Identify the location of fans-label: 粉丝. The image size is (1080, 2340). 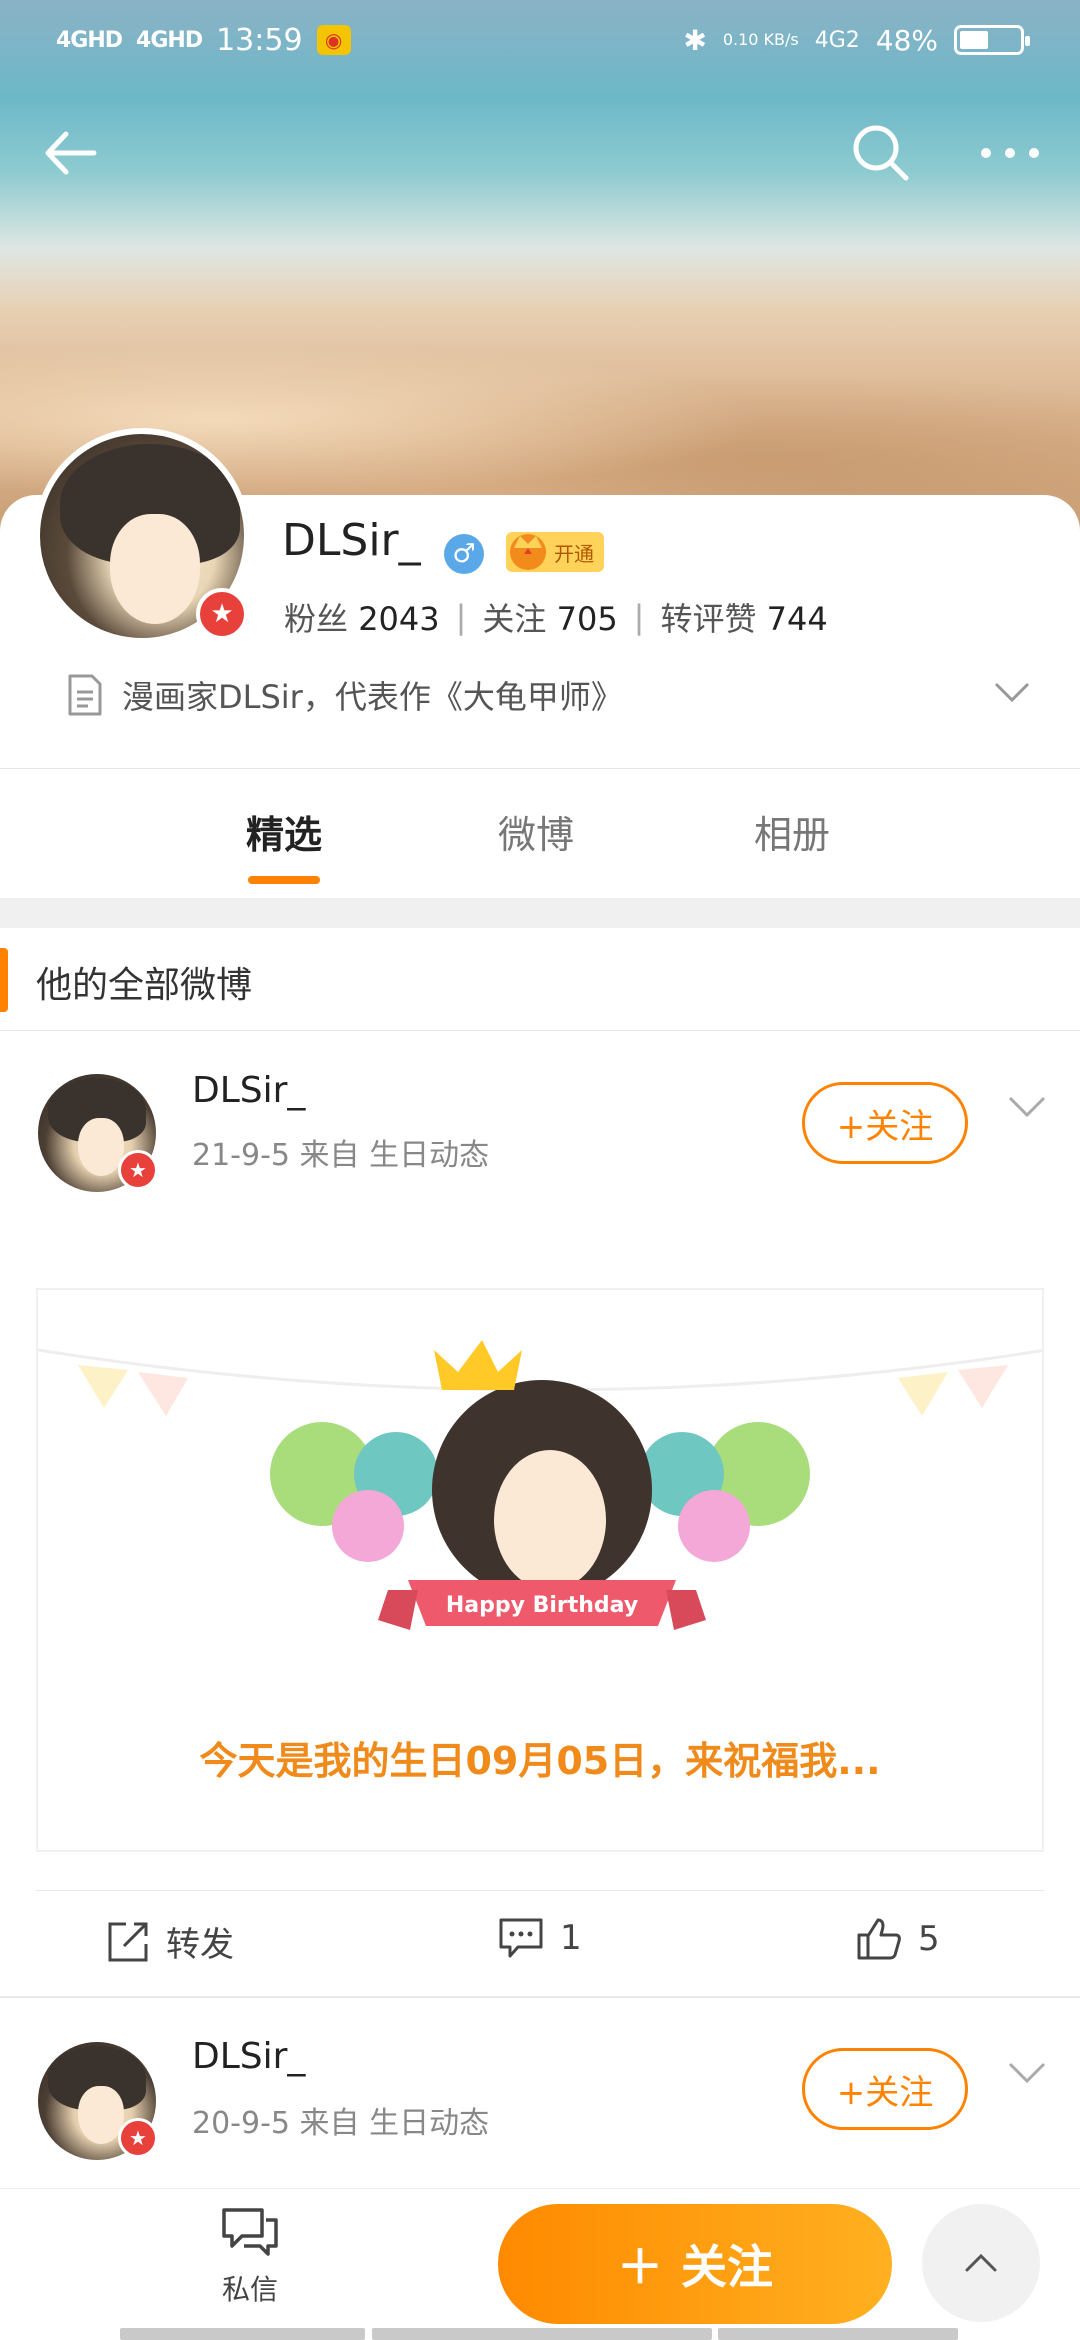
(316, 619).